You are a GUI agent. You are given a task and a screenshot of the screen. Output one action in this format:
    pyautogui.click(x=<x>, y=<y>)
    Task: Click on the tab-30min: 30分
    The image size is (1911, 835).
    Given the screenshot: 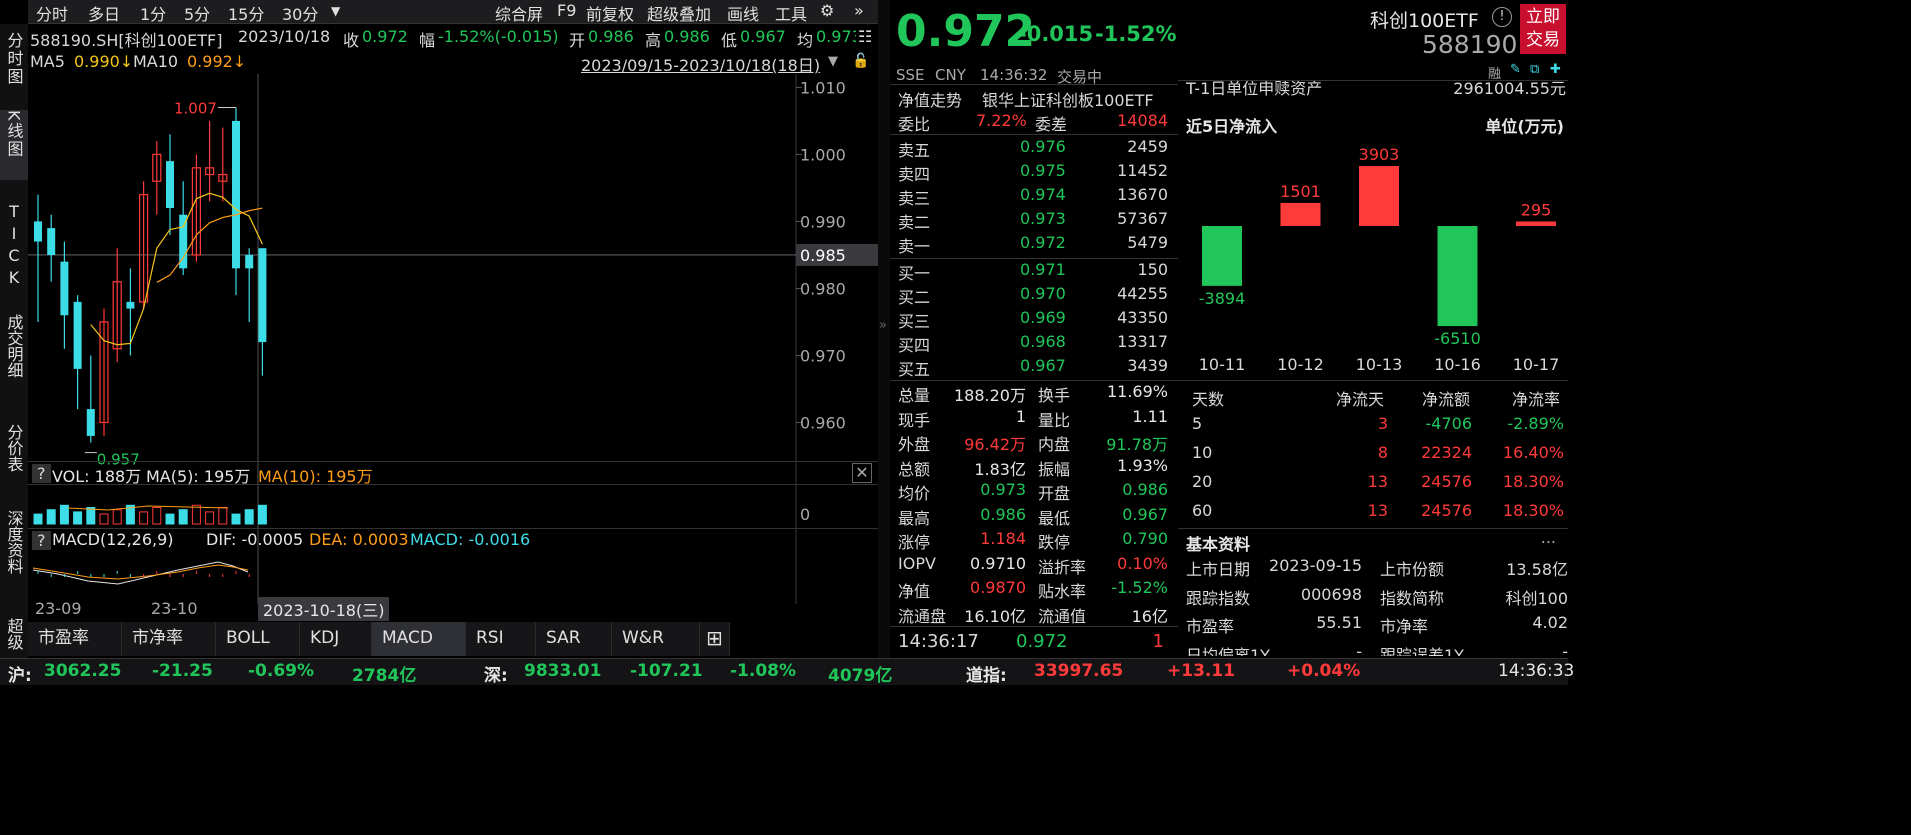 What is the action you would take?
    pyautogui.click(x=300, y=13)
    